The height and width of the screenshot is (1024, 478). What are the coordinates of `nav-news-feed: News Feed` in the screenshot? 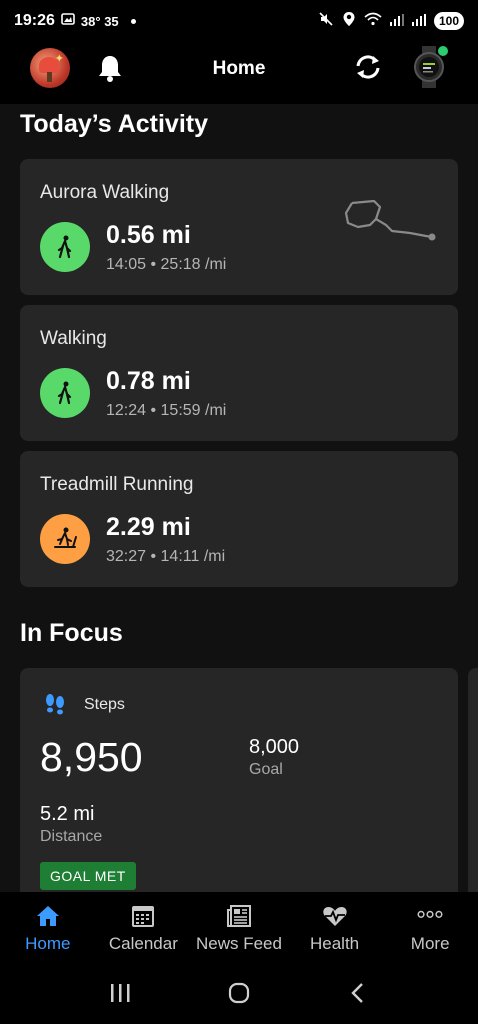 It's located at (239, 927).